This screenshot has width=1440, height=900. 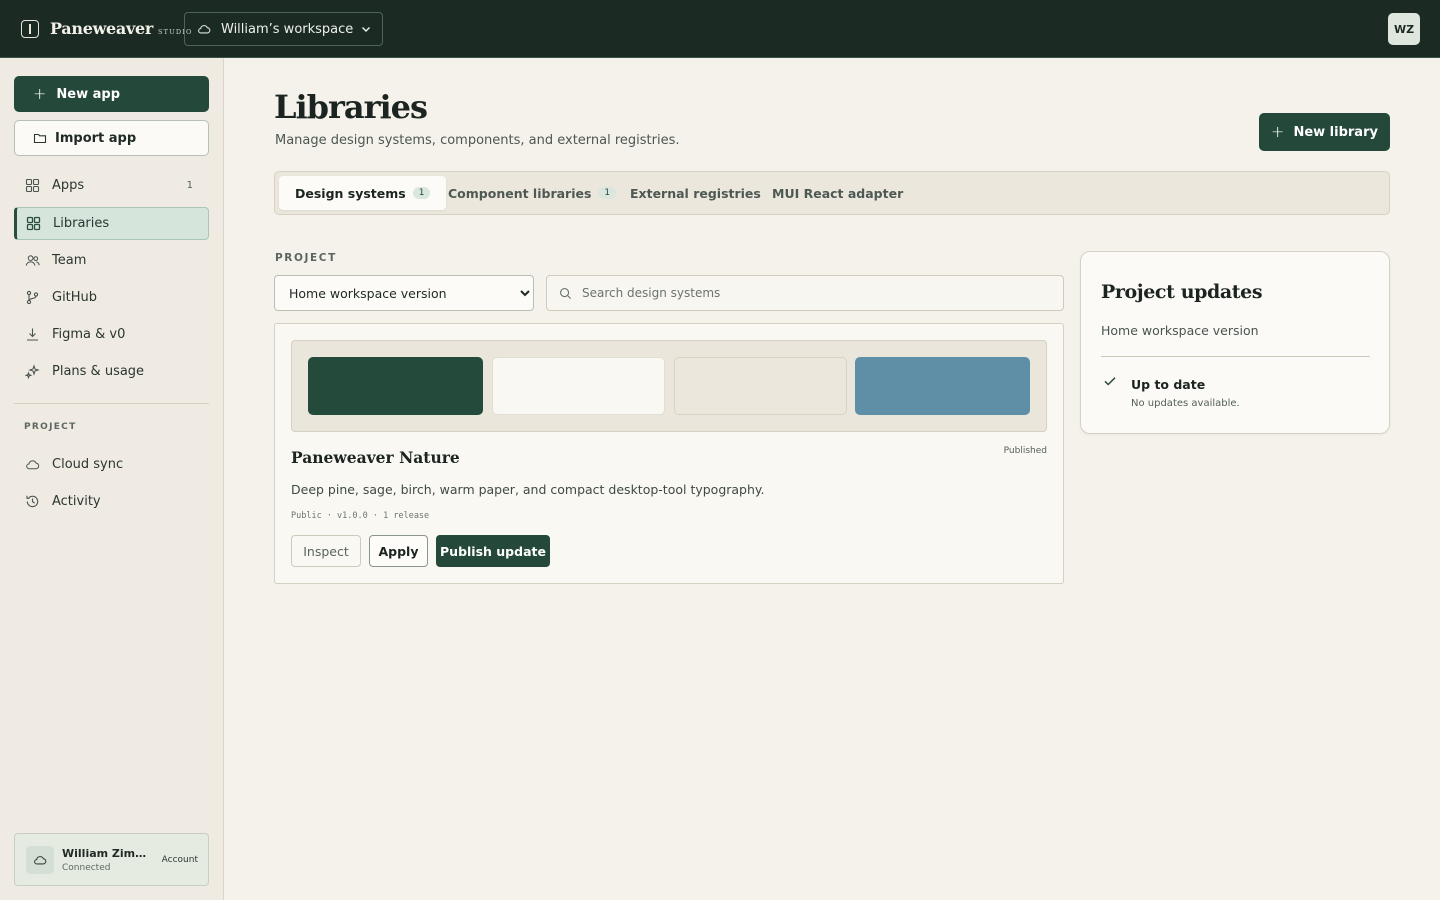 What do you see at coordinates (32, 185) in the screenshot?
I see `apps-grid-icon` at bounding box center [32, 185].